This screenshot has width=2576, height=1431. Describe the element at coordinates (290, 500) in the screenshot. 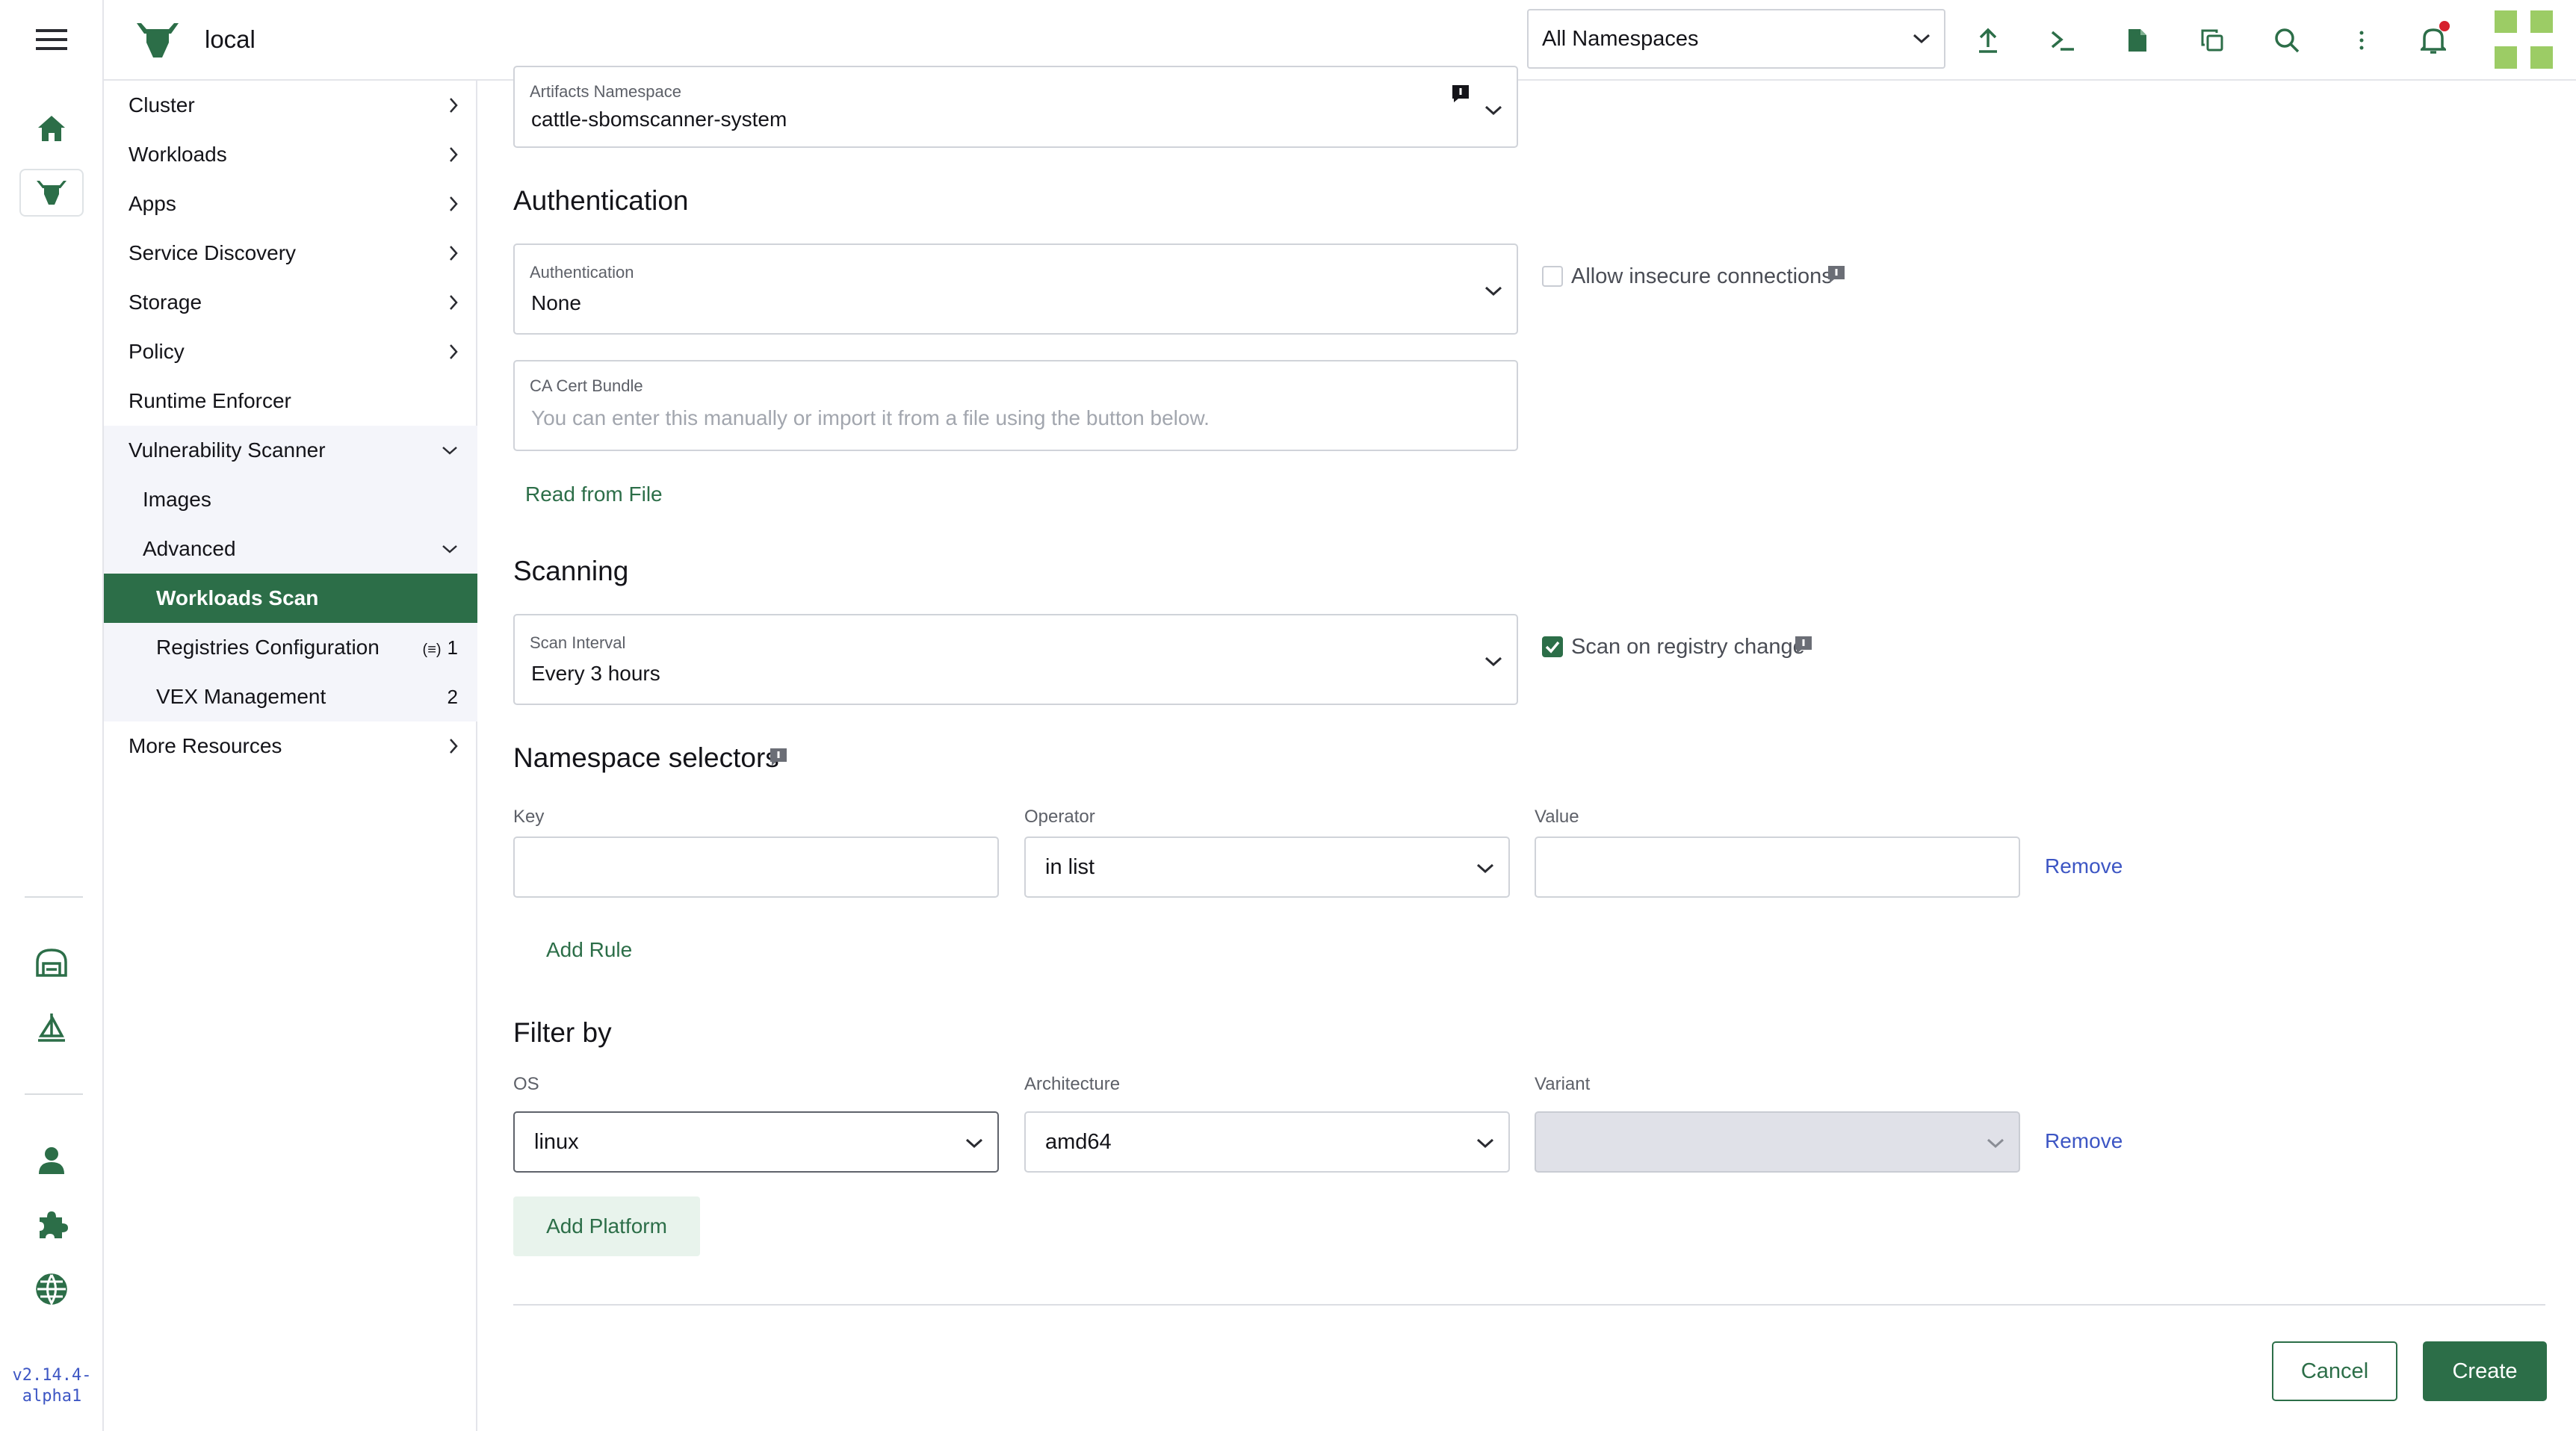

I see `nav-item-images: Images` at that location.